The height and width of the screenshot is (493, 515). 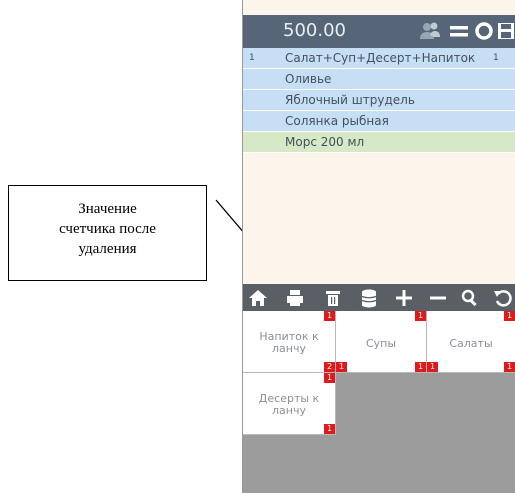 I want to click on order-item: Оливье, so click(x=379, y=79).